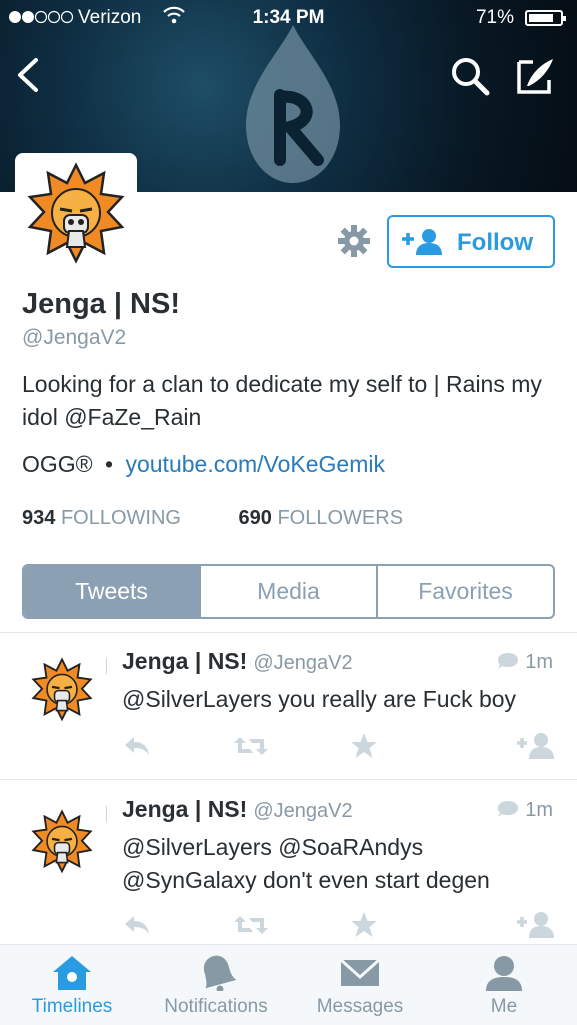  What do you see at coordinates (111, 591) in the screenshot?
I see `tab-tweets: Tweets` at bounding box center [111, 591].